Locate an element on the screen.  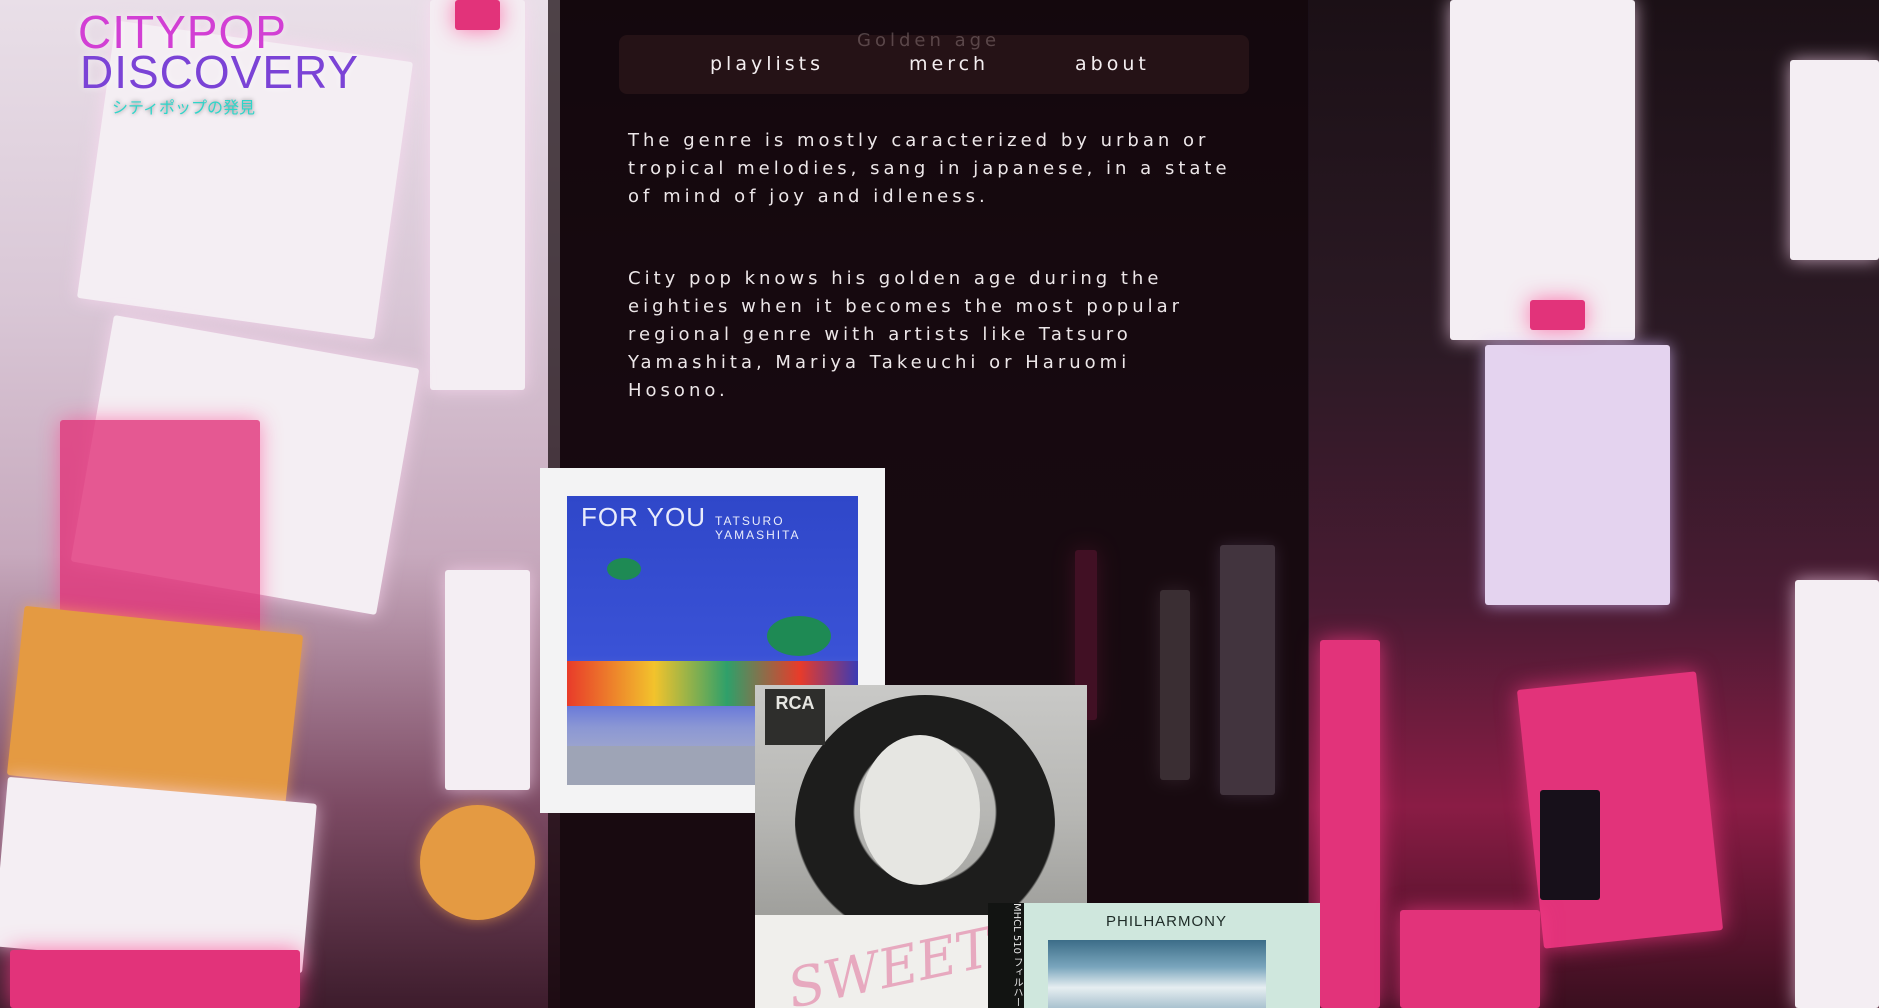
album-artist: TATSURO YAMASHITA is located at coordinates (758, 528).